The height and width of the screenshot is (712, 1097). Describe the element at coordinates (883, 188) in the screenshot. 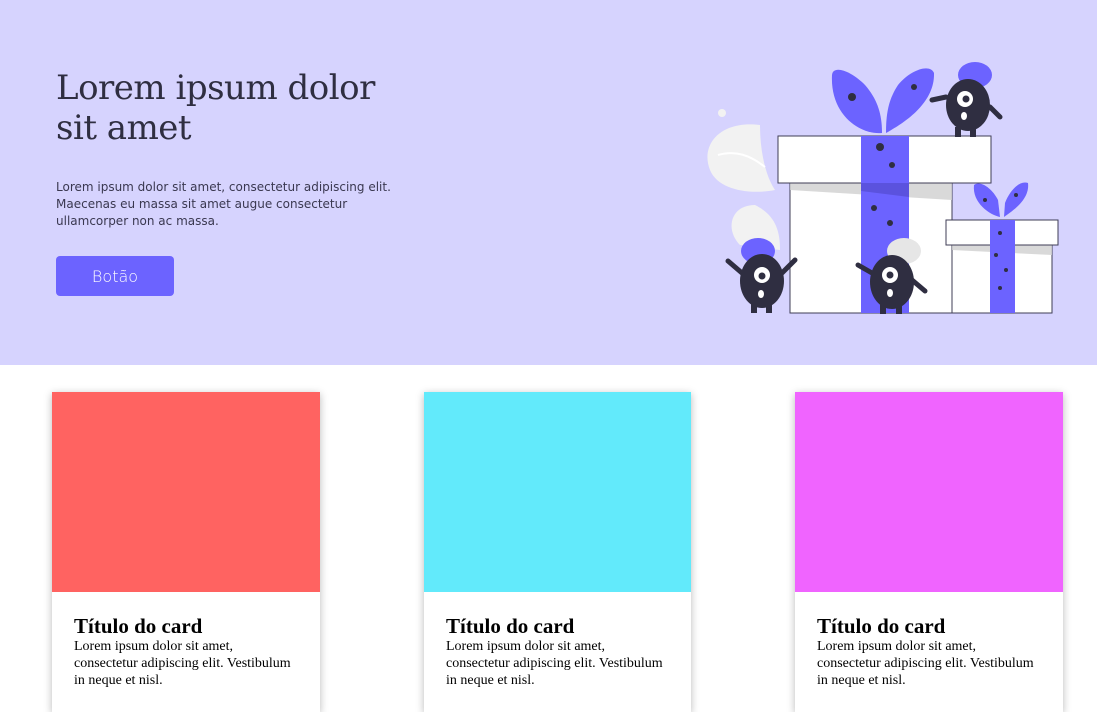

I see `gift-boxes-monsters-illustration` at that location.